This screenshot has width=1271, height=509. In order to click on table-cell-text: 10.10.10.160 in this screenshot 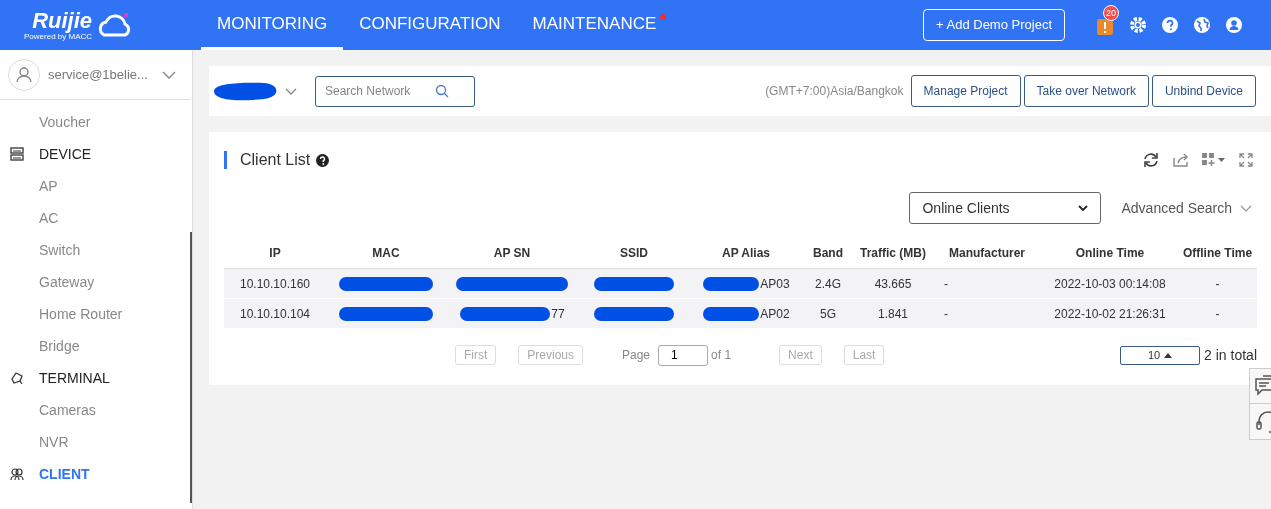, I will do `click(275, 284)`.